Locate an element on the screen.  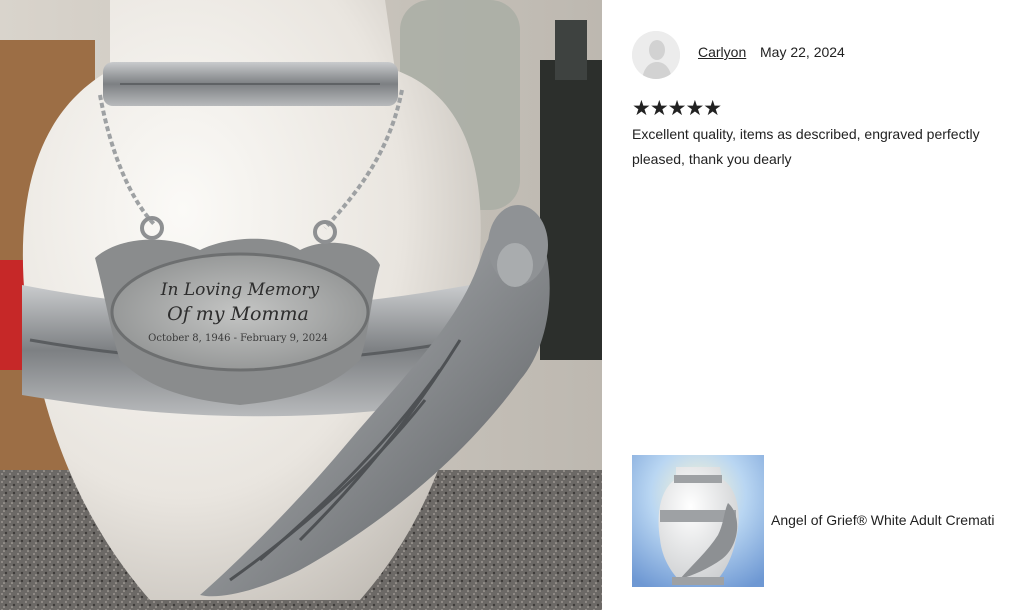
reviewer-avatar is located at coordinates (656, 55).